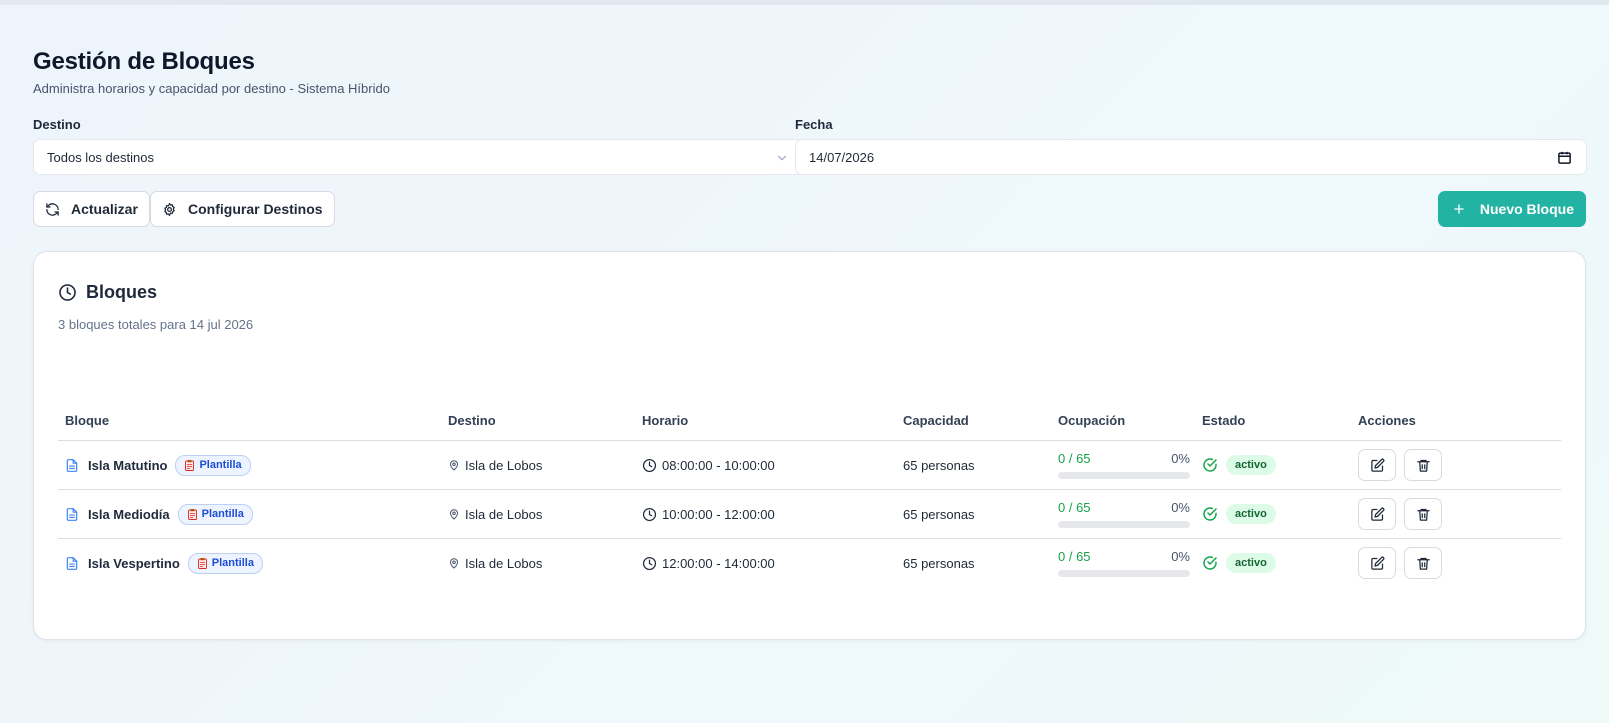 This screenshot has height=723, width=1609. I want to click on destino-label: Destino, so click(57, 124).